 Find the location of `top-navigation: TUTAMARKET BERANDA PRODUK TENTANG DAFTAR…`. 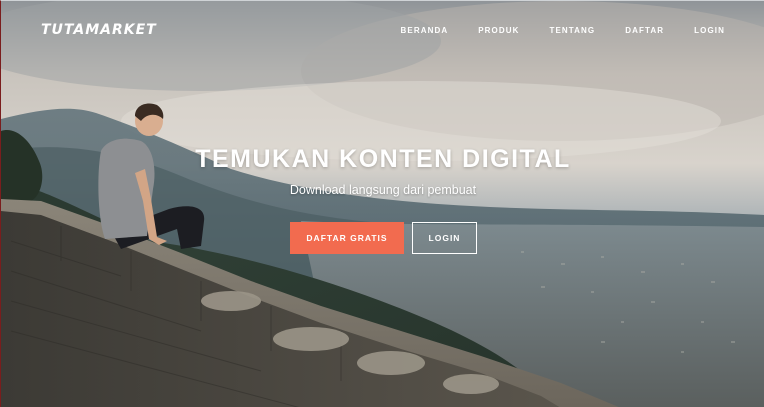

top-navigation: TUTAMARKET BERANDA PRODUK TENTANG DAFTAR… is located at coordinates (382, 31).